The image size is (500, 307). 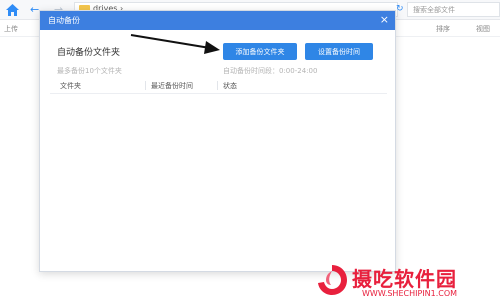 I want to click on annotation-arrow-icon, so click(x=175, y=44).